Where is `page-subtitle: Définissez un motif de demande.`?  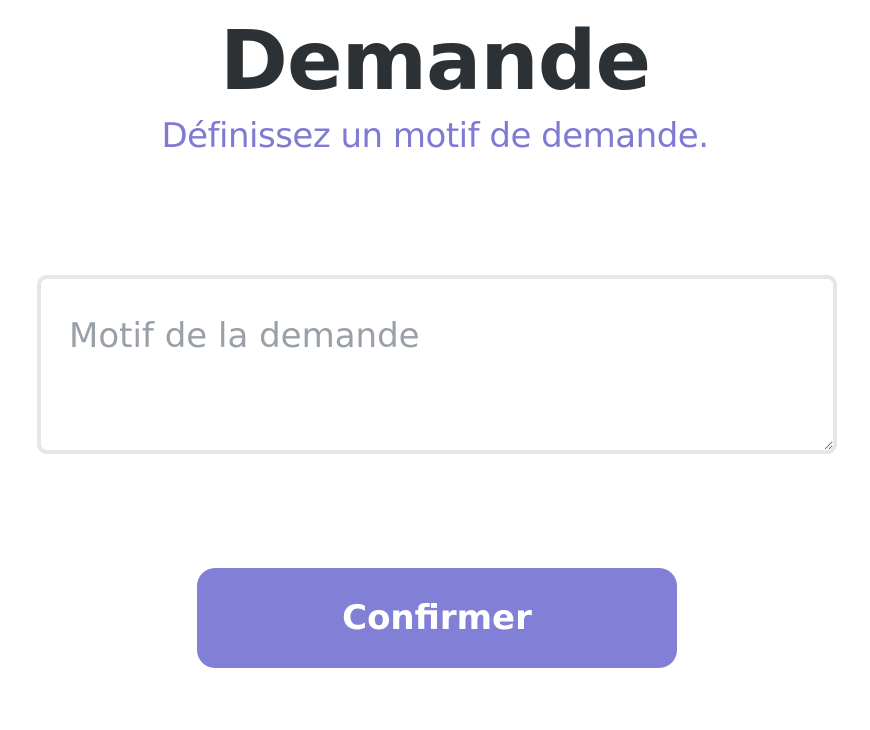 page-subtitle: Définissez un motif de demande. is located at coordinates (435, 136).